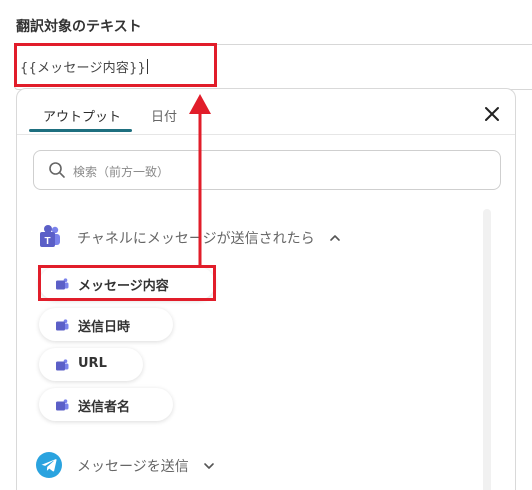 The image size is (532, 490). I want to click on output-chip-url: URL, so click(91, 364).